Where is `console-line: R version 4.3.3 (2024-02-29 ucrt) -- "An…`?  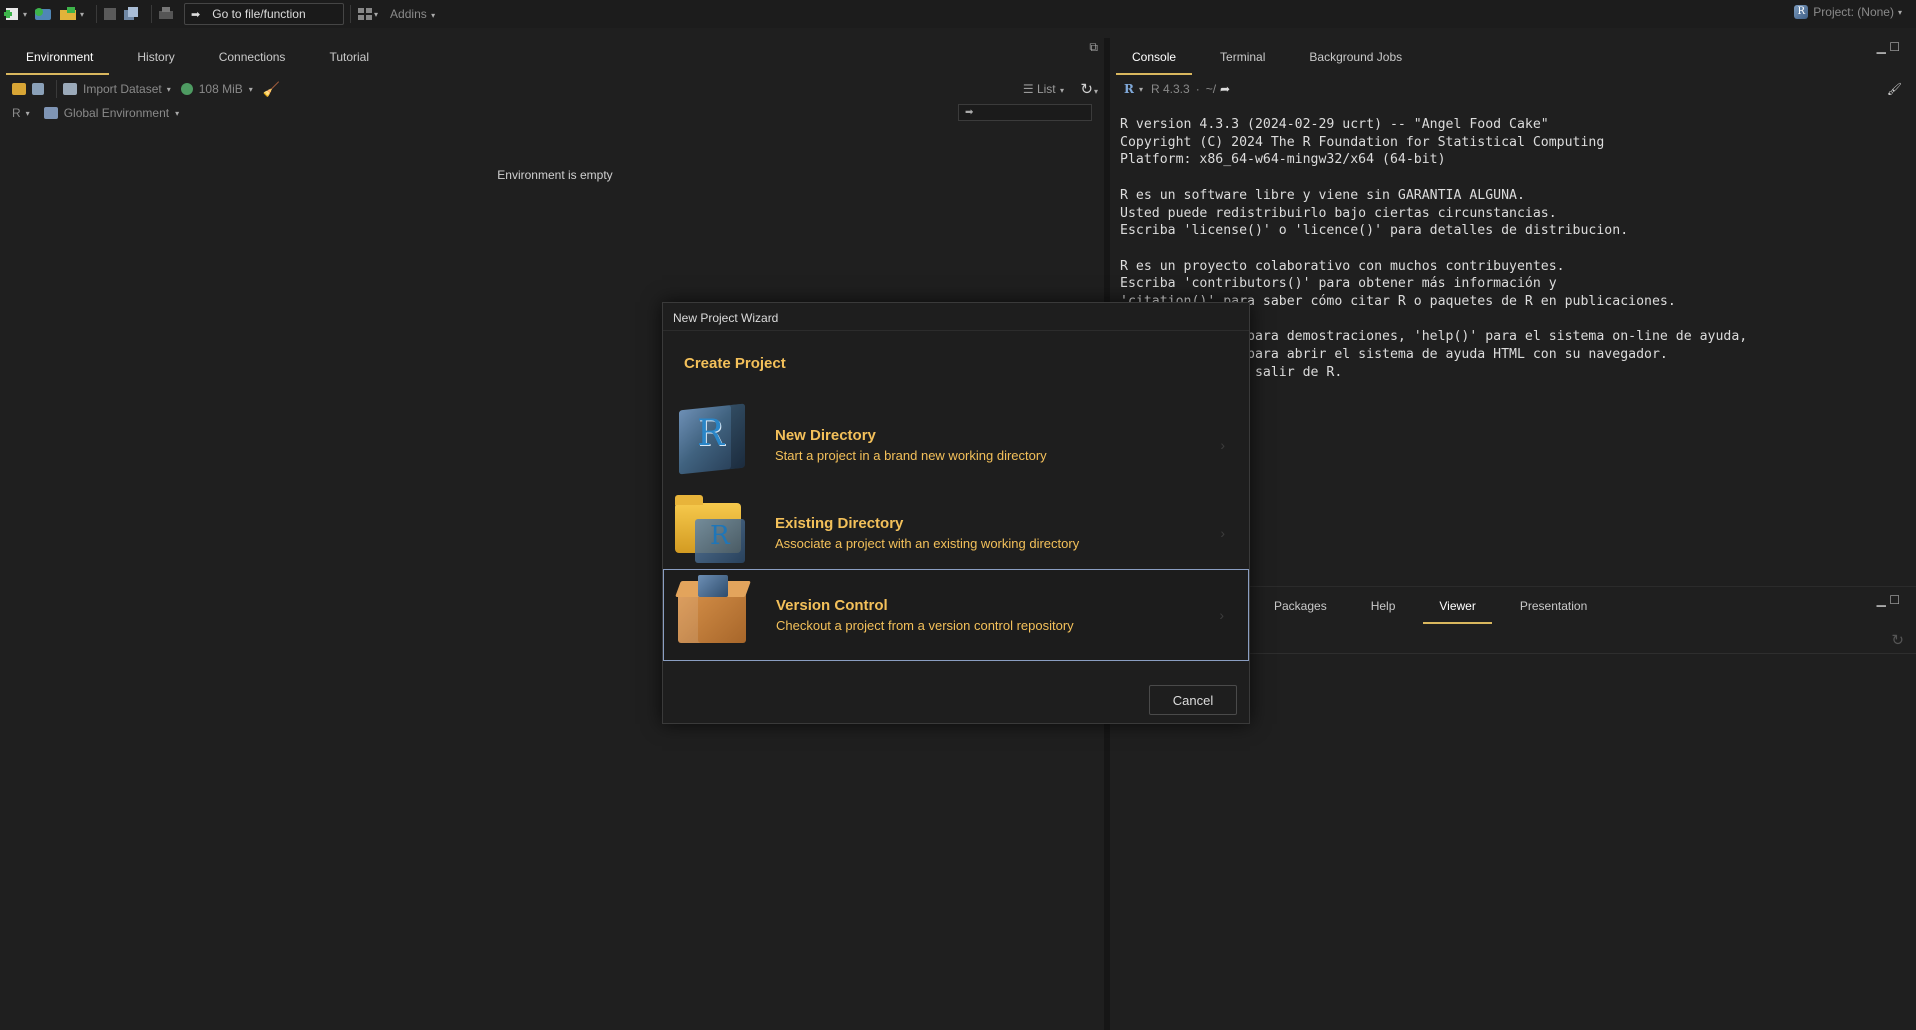 console-line: R version 4.3.3 (2024-02-29 ucrt) -- "An… is located at coordinates (1334, 124).